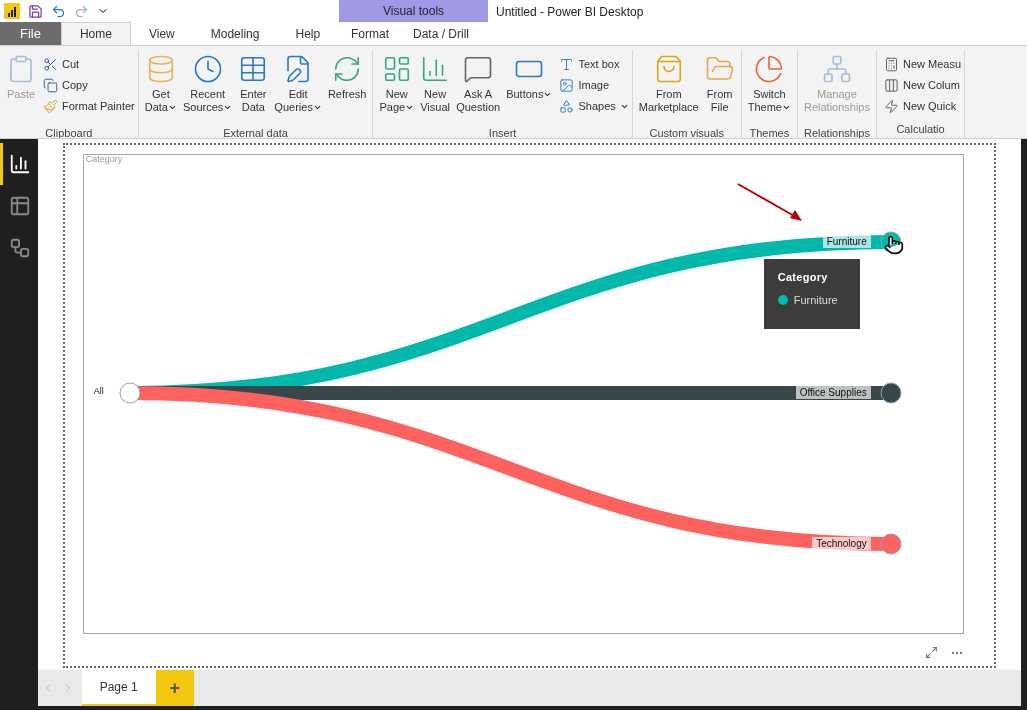  What do you see at coordinates (208, 88) in the screenshot?
I see `ribbon-button: Recent Sources` at bounding box center [208, 88].